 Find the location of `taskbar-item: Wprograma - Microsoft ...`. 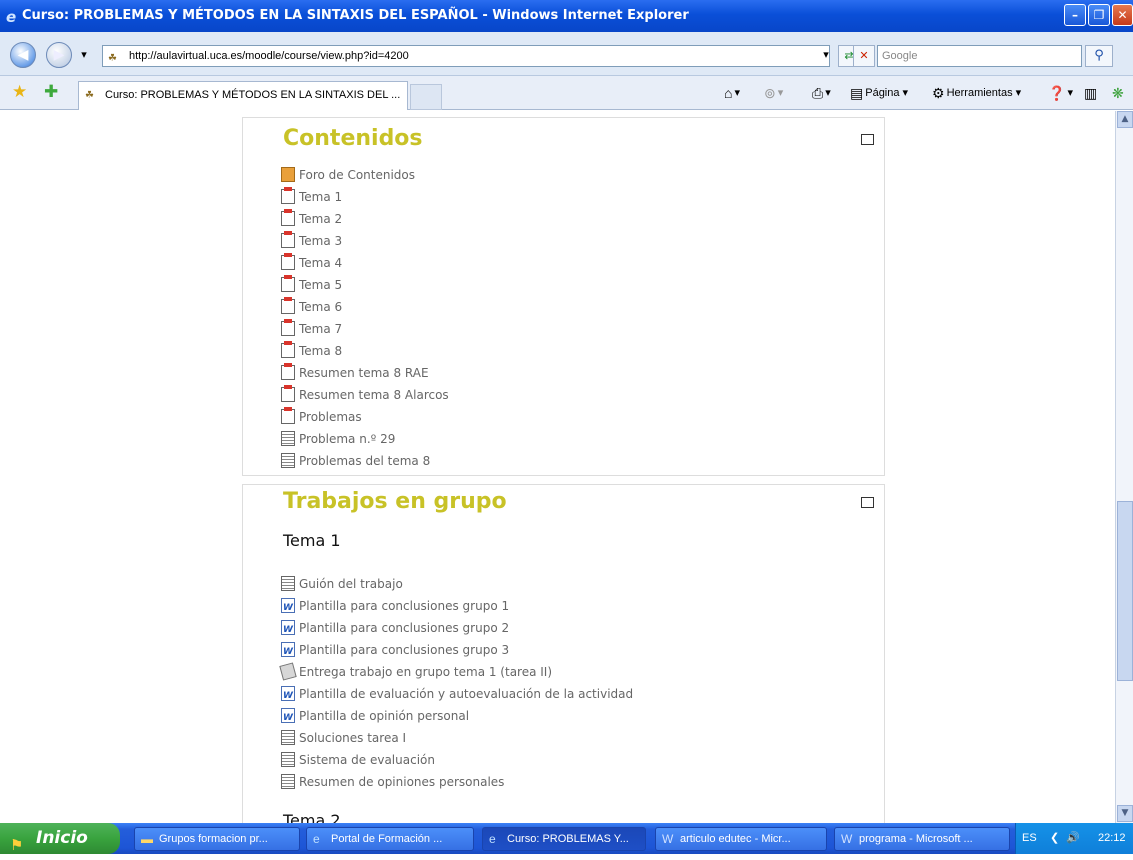

taskbar-item: Wprograma - Microsoft ... is located at coordinates (922, 839).